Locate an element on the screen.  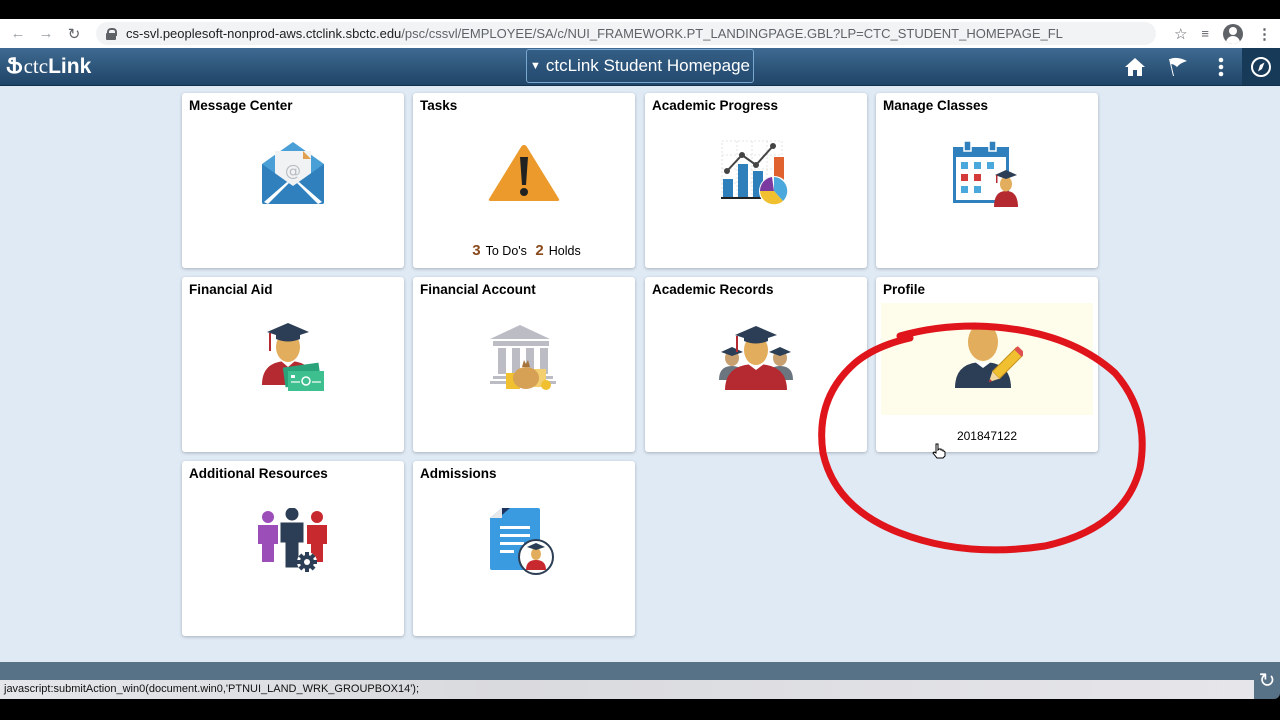
bank-icon is located at coordinates (523, 357).